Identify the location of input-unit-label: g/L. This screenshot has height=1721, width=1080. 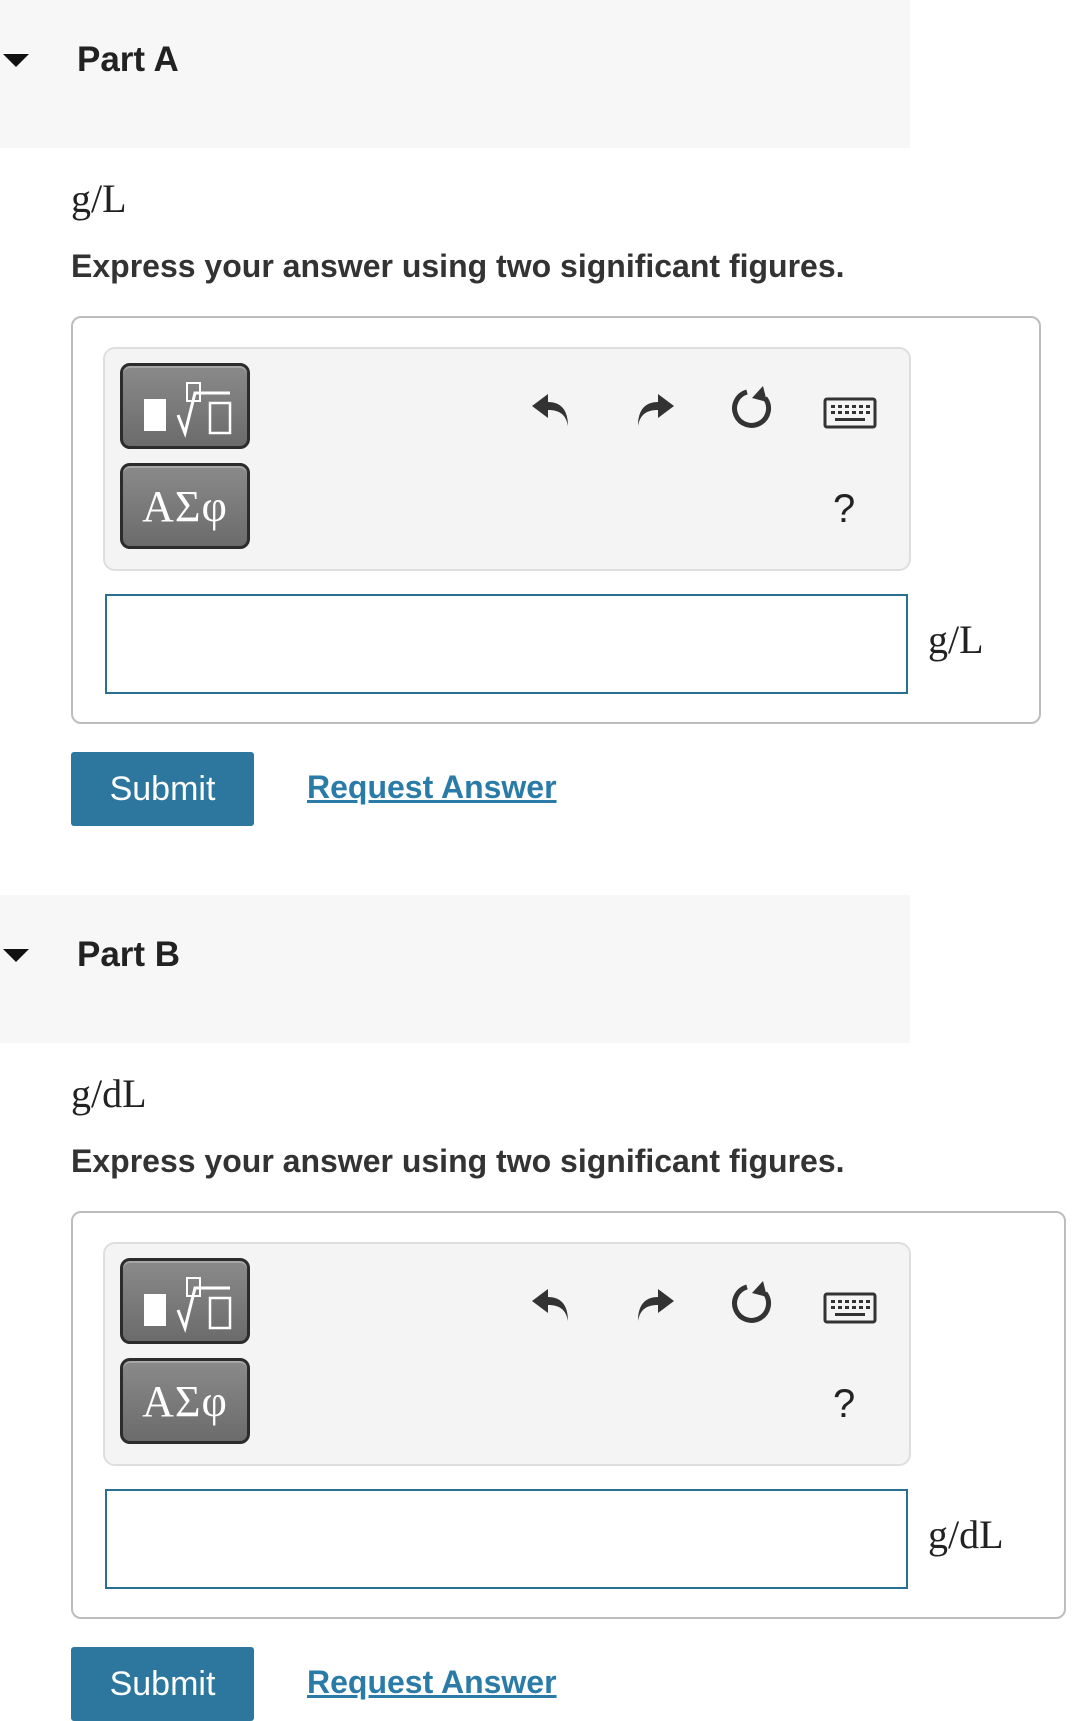
(956, 639).